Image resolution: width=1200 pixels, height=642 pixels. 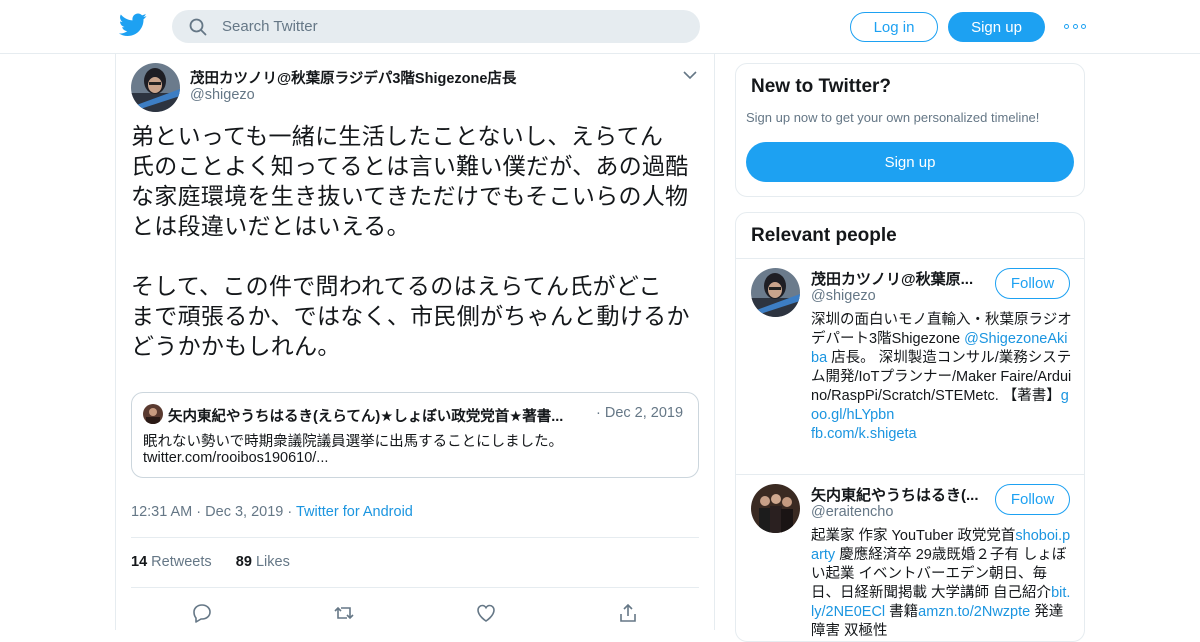 I want to click on twitter-logo-icon, so click(x=133, y=25).